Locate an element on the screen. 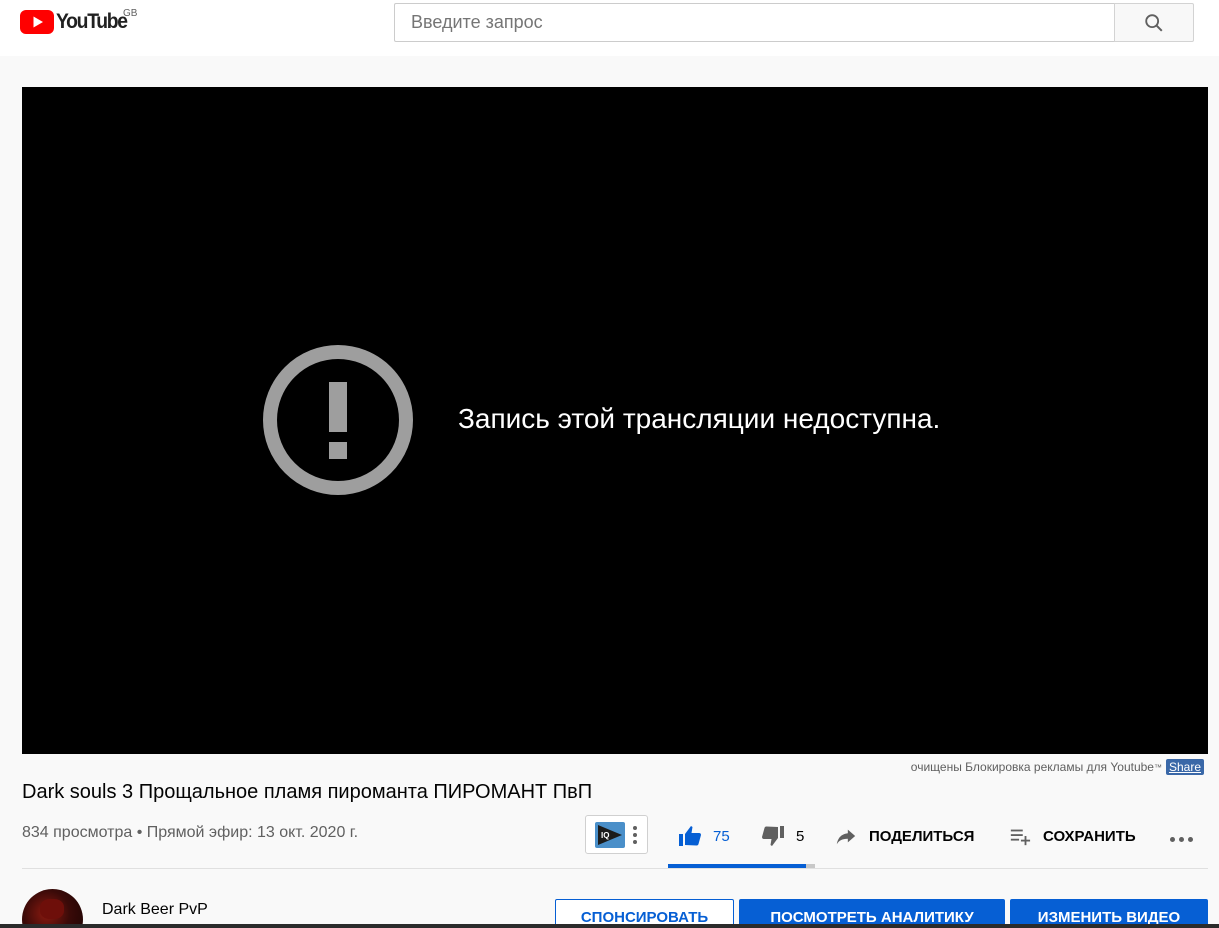 This screenshot has height=928, width=1219. taskbar-edge is located at coordinates (609, 926).